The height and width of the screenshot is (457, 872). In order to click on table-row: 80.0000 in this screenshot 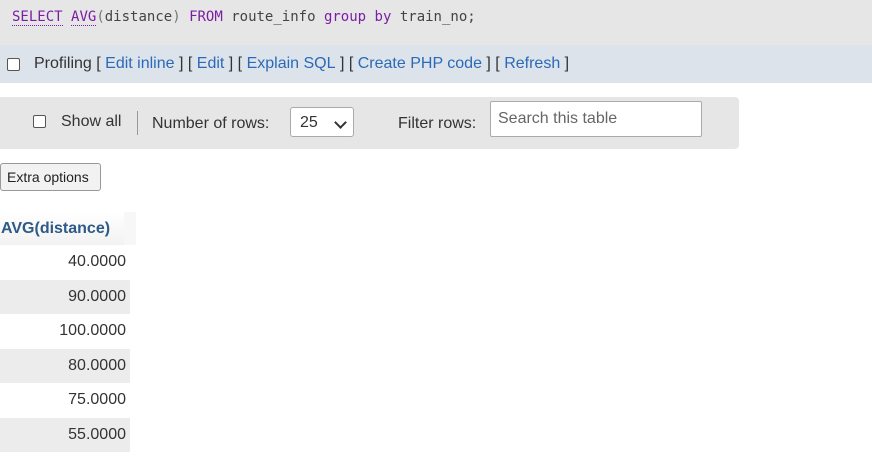, I will do `click(65, 365)`.